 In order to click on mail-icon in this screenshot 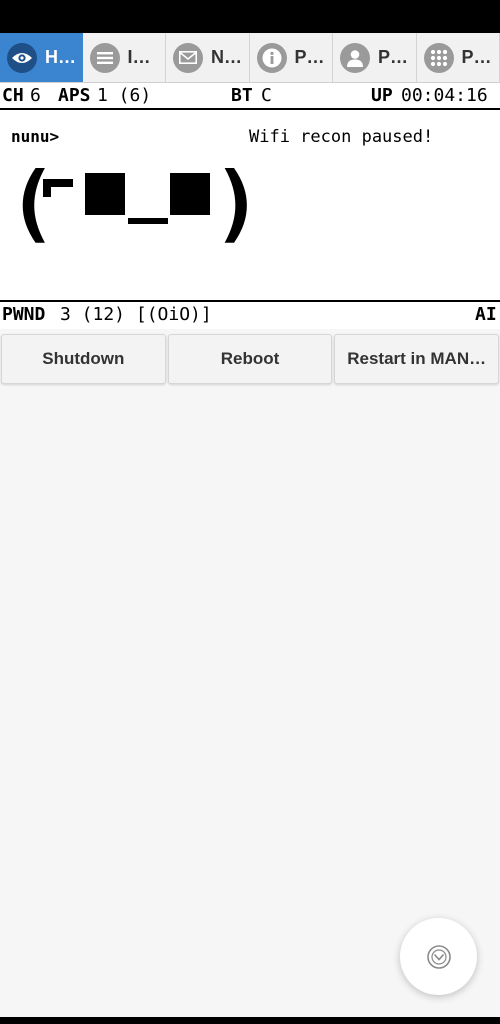, I will do `click(188, 57)`.